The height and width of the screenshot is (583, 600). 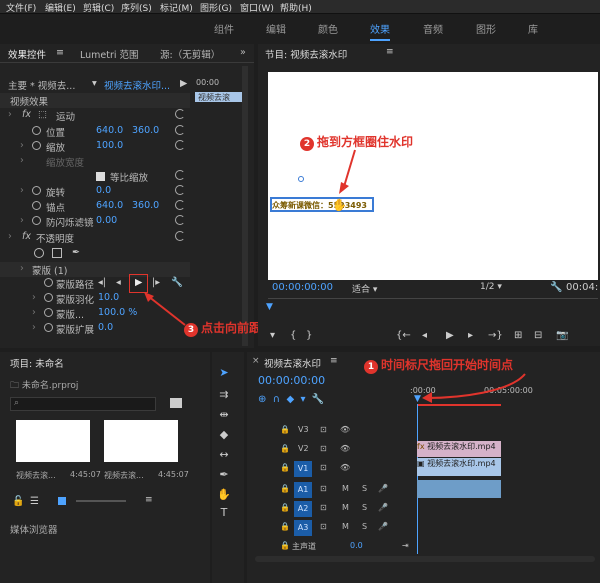 What do you see at coordinates (224, 475) in the screenshot?
I see `pen-tool-icon: ✒` at bounding box center [224, 475].